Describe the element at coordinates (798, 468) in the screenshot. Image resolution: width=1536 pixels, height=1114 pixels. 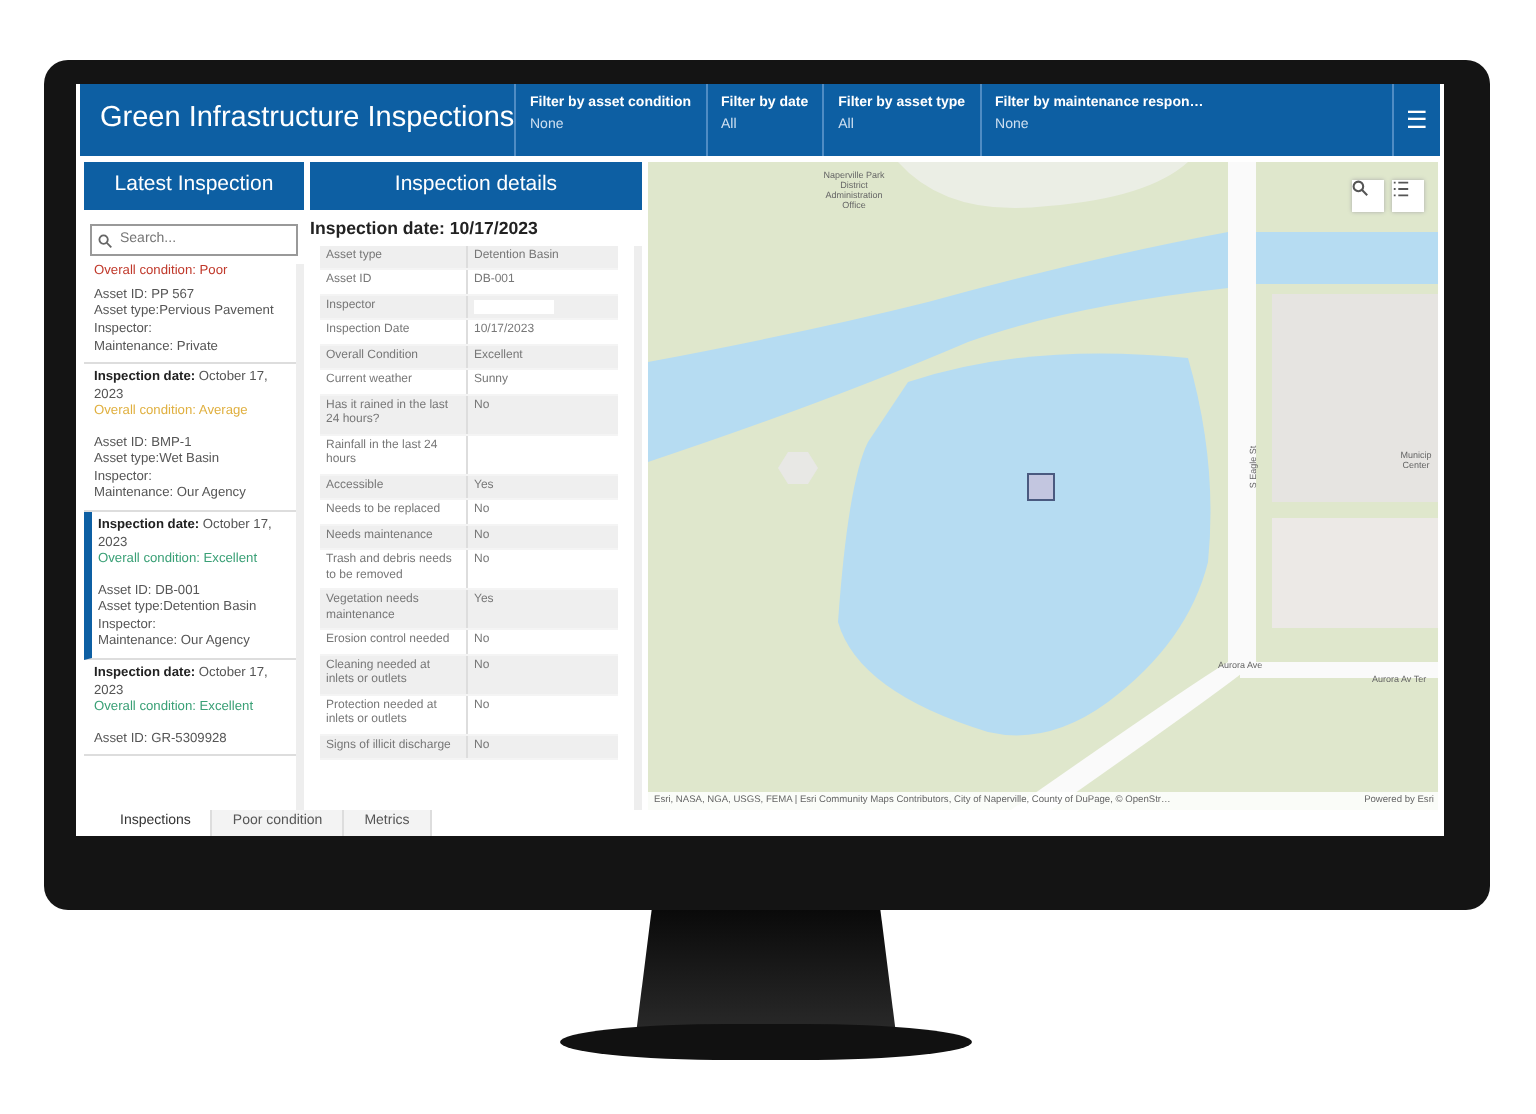
I see `hexagon-drawing` at that location.